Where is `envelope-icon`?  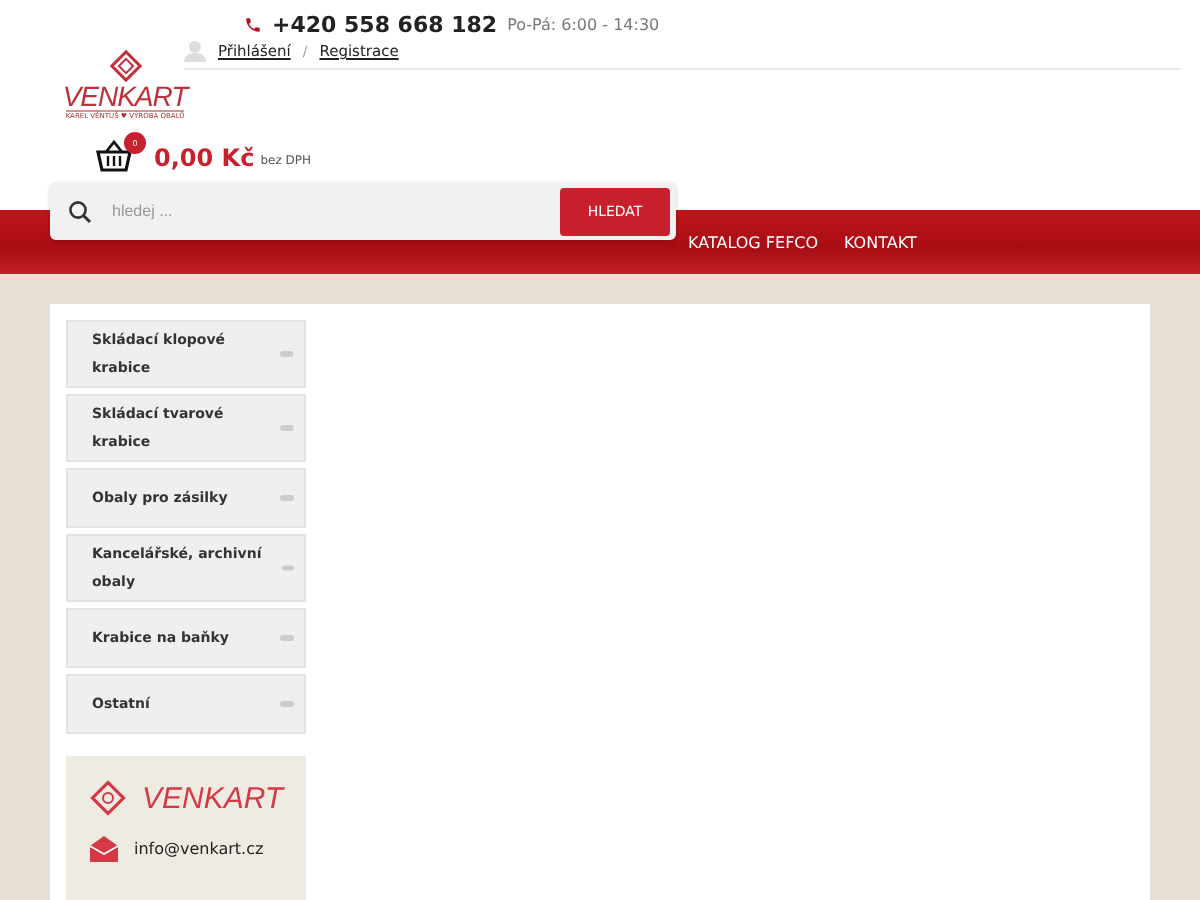
envelope-icon is located at coordinates (104, 849).